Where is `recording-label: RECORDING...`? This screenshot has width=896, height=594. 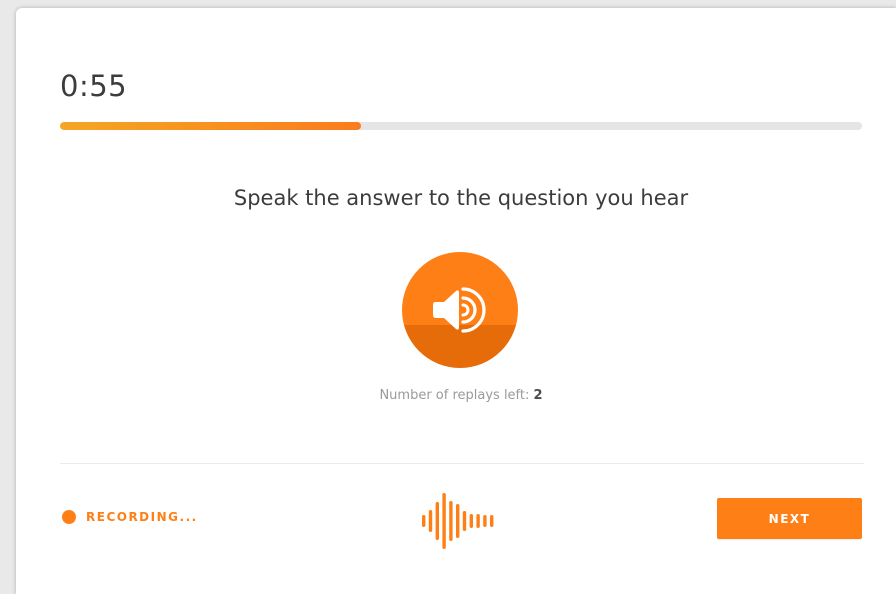
recording-label: RECORDING... is located at coordinates (142, 517).